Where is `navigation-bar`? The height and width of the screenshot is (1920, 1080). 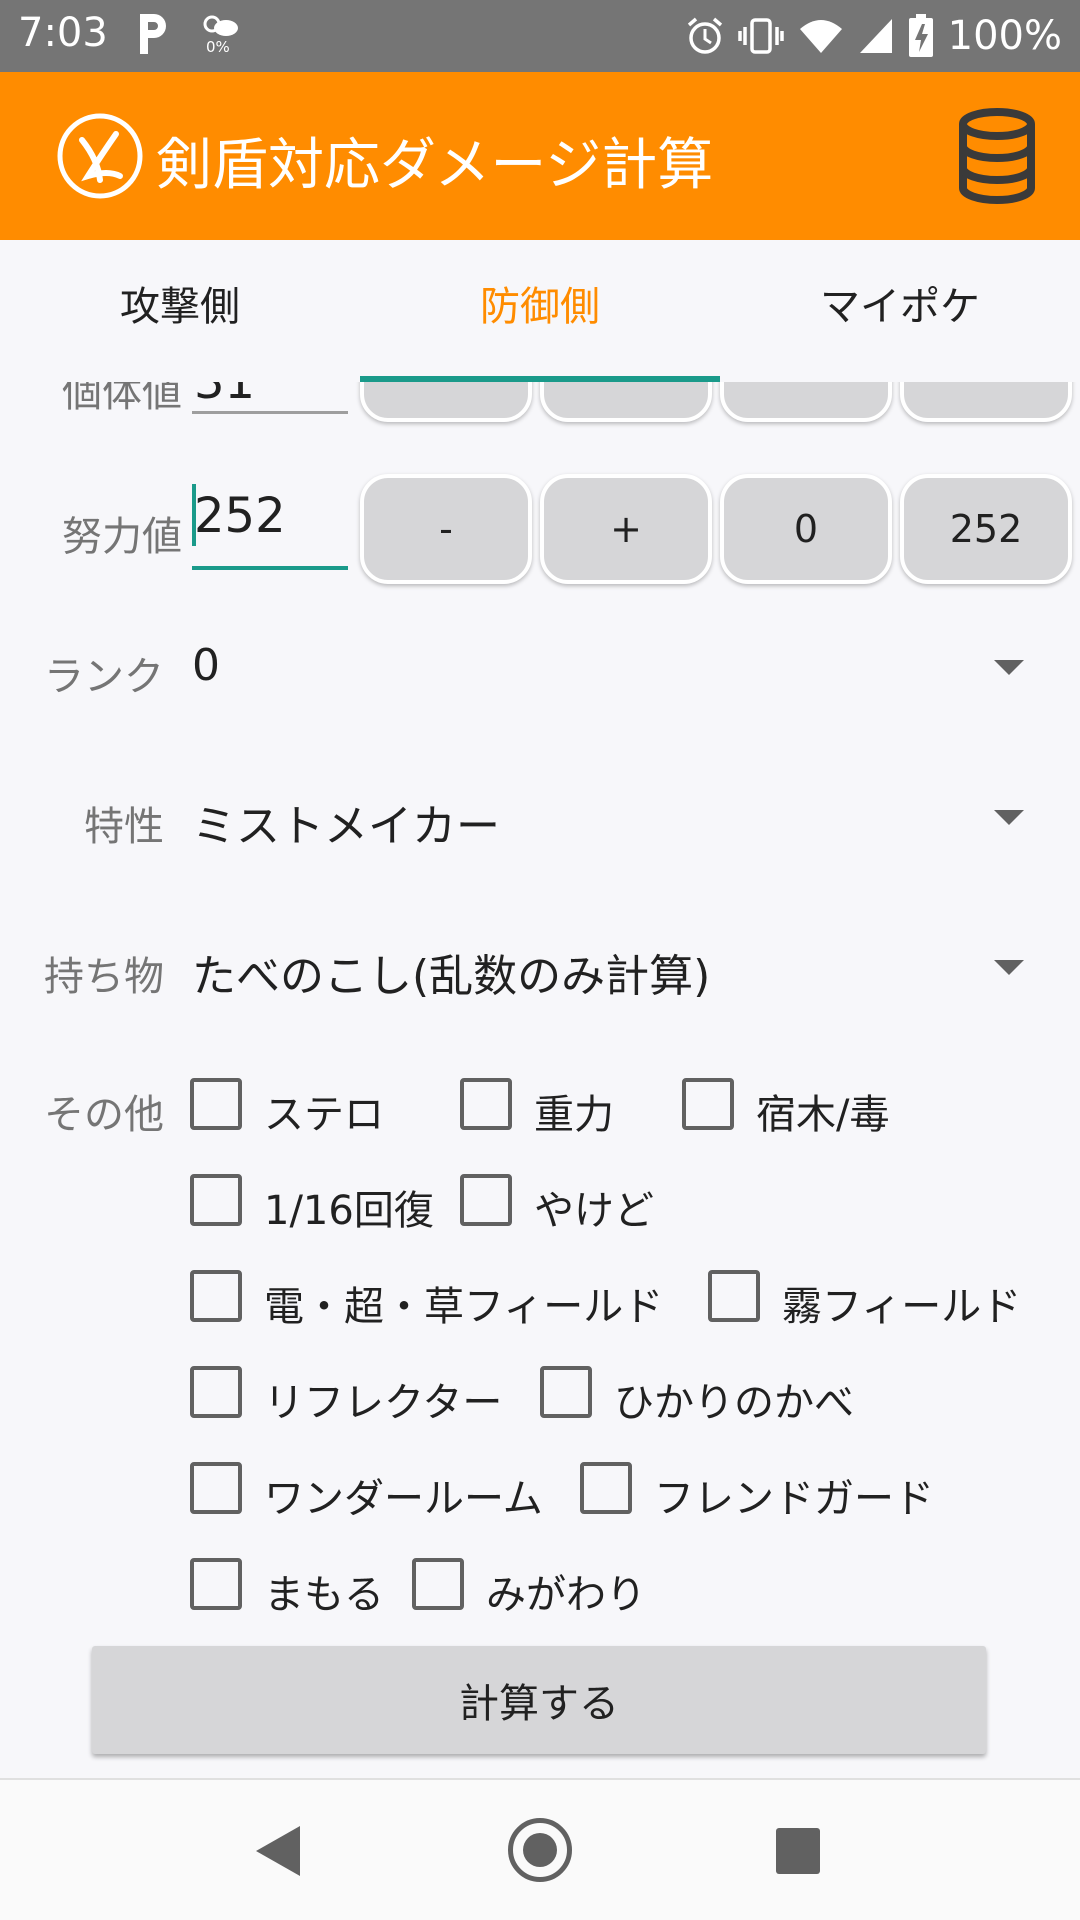 navigation-bar is located at coordinates (540, 1849).